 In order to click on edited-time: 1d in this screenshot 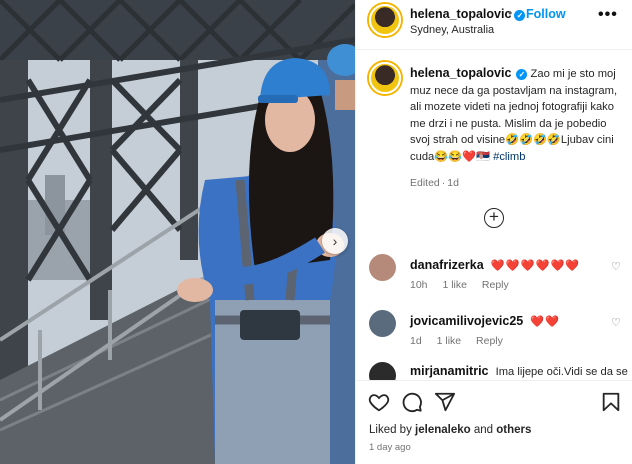, I will do `click(453, 183)`.